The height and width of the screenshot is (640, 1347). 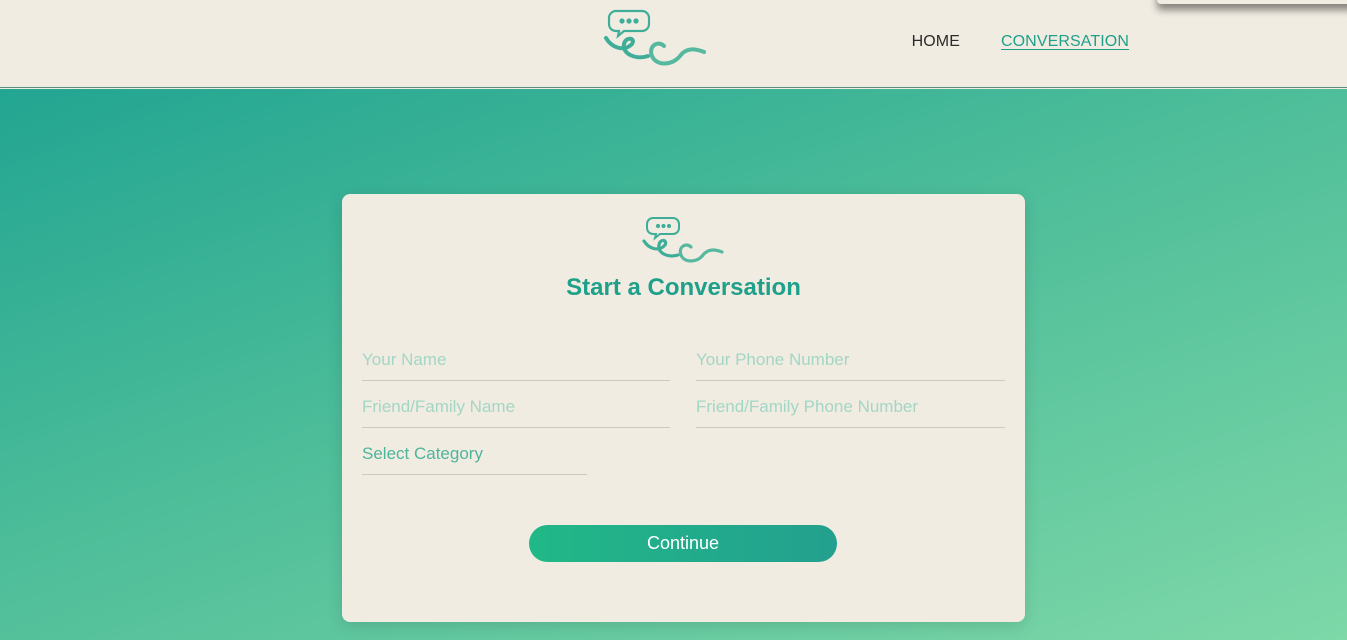 I want to click on continue-button: Continue, so click(x=683, y=543).